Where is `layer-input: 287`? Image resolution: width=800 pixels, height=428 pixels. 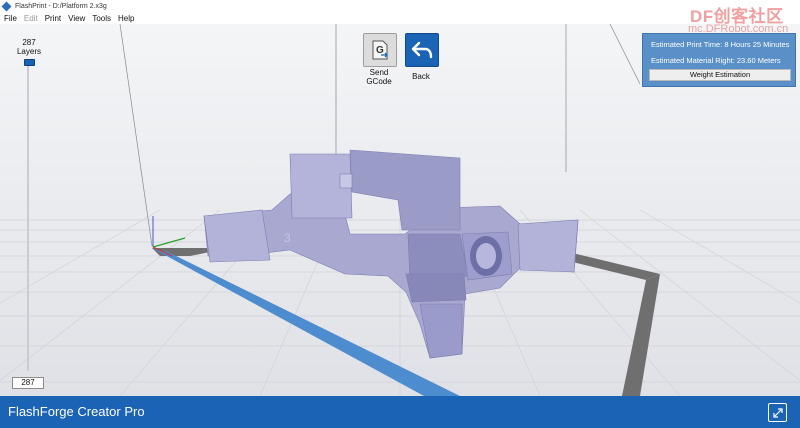
layer-input: 287 is located at coordinates (28, 383).